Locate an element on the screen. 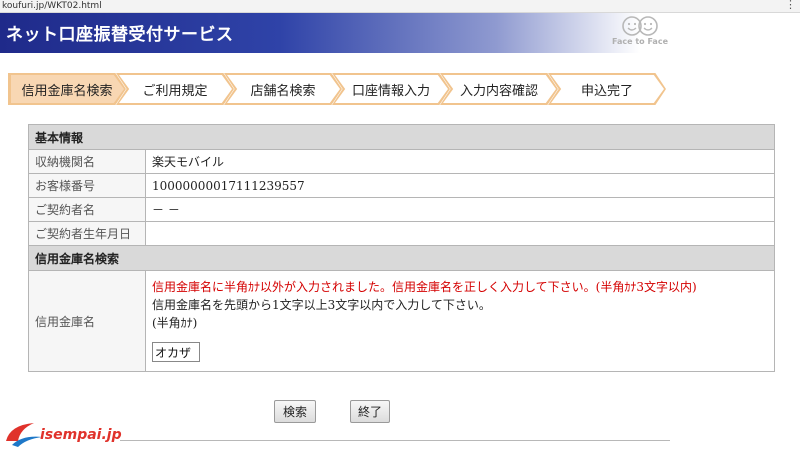  step-branch-search: 店舗名検索 is located at coordinates (283, 89).